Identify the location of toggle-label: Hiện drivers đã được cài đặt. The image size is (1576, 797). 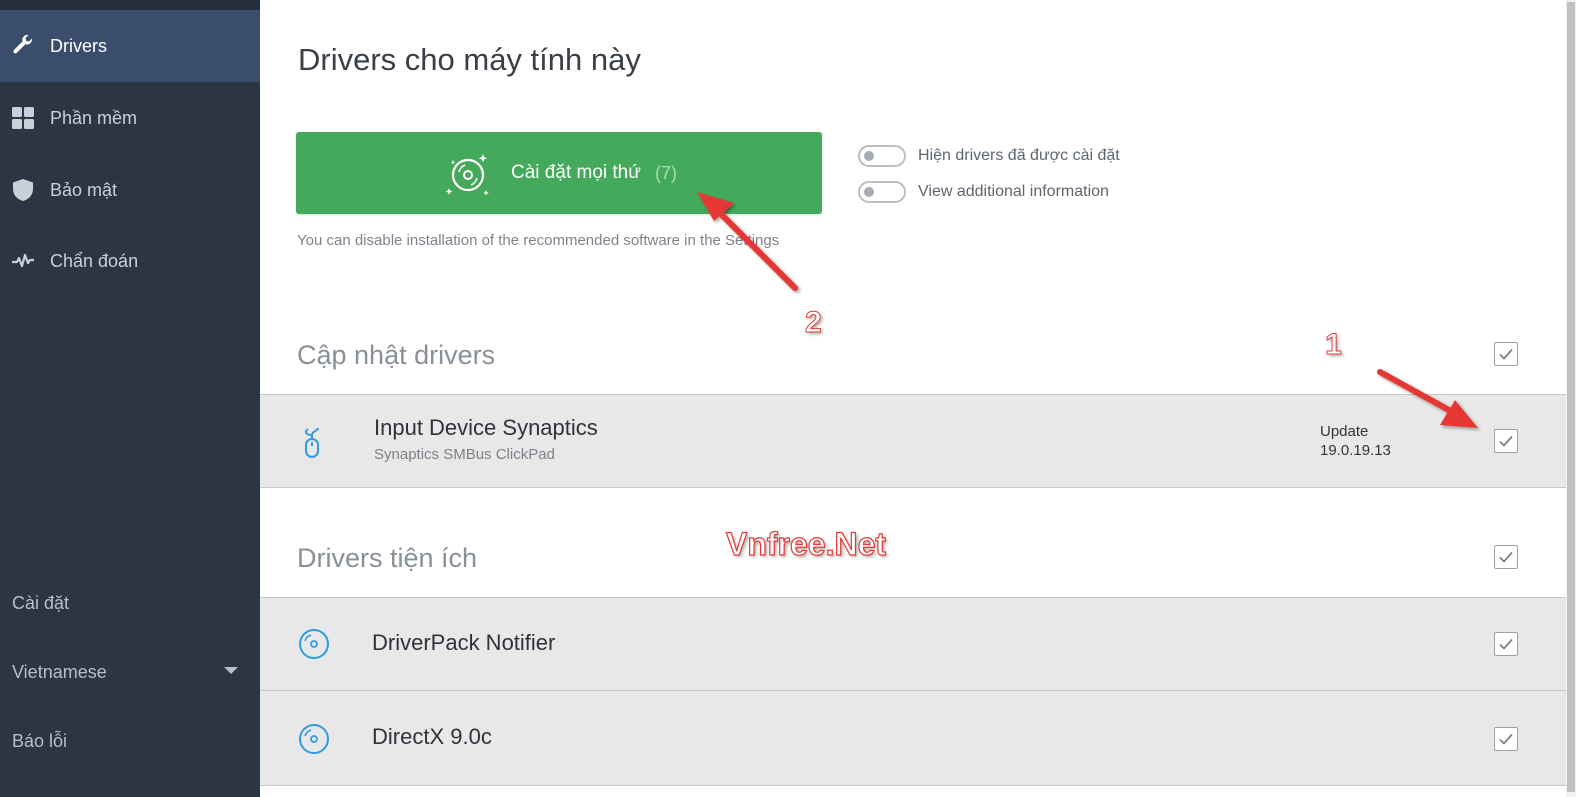
(1019, 155).